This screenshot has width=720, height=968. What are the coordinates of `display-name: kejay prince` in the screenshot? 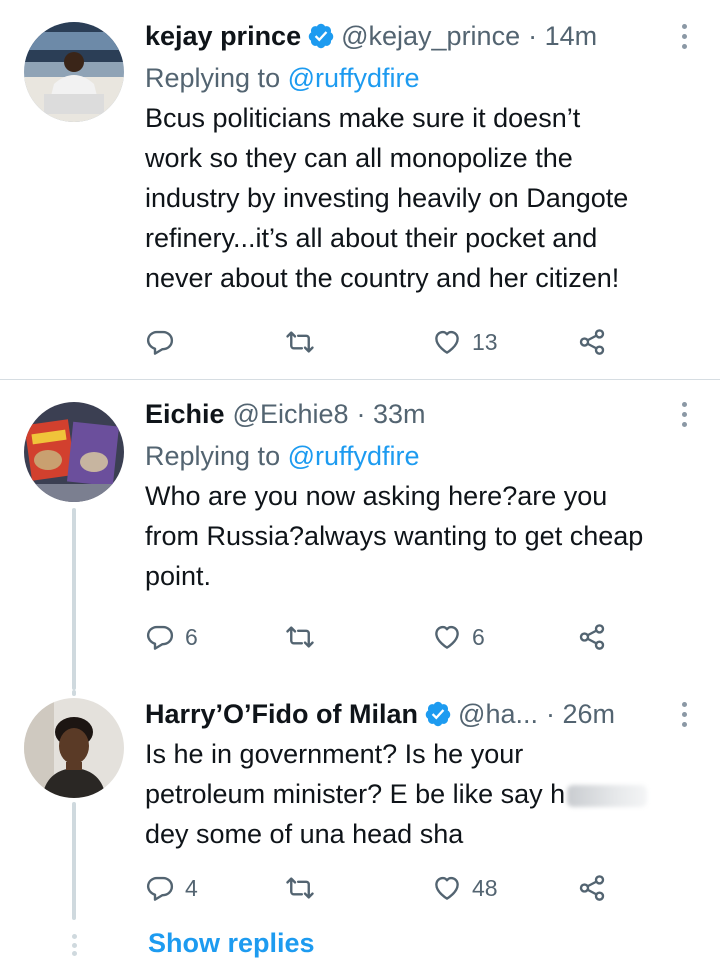 It's located at (223, 36).